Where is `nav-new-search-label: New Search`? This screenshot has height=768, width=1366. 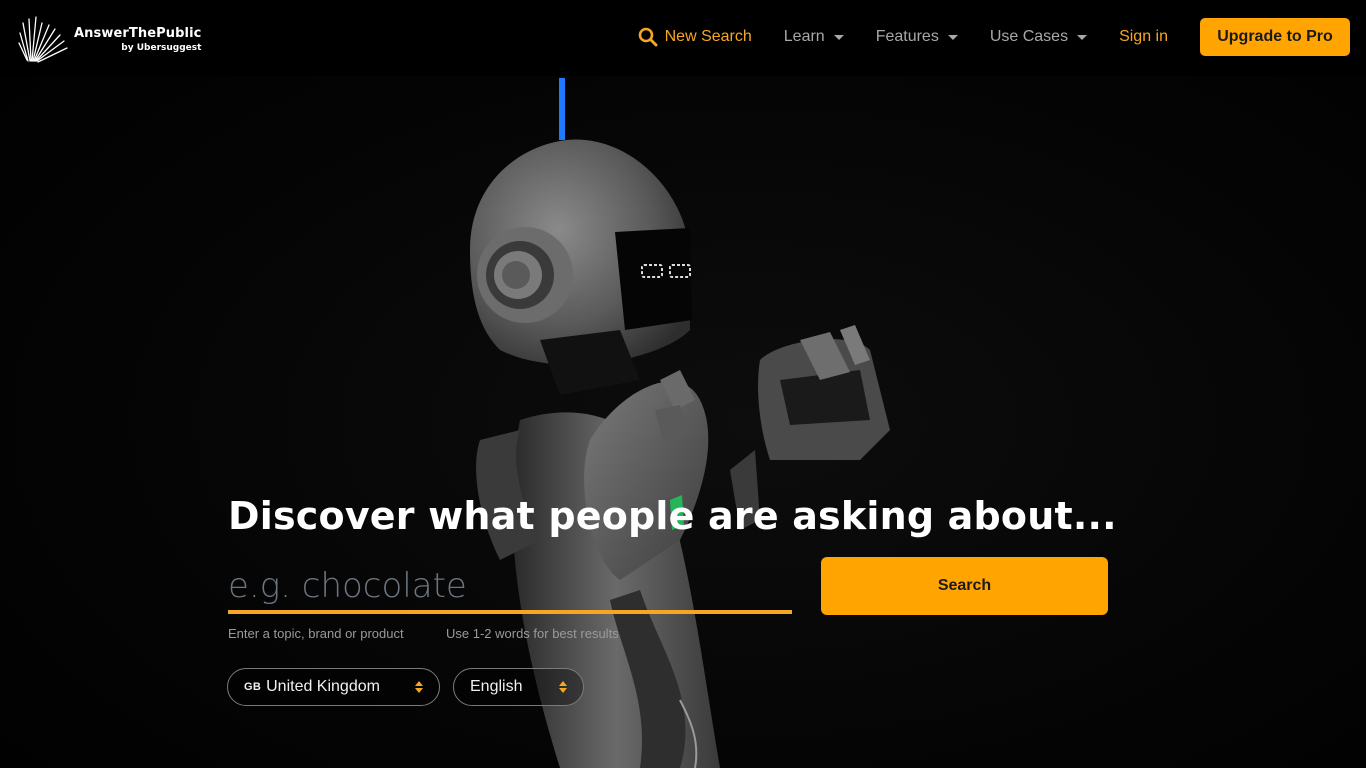
nav-new-search-label: New Search is located at coordinates (708, 36).